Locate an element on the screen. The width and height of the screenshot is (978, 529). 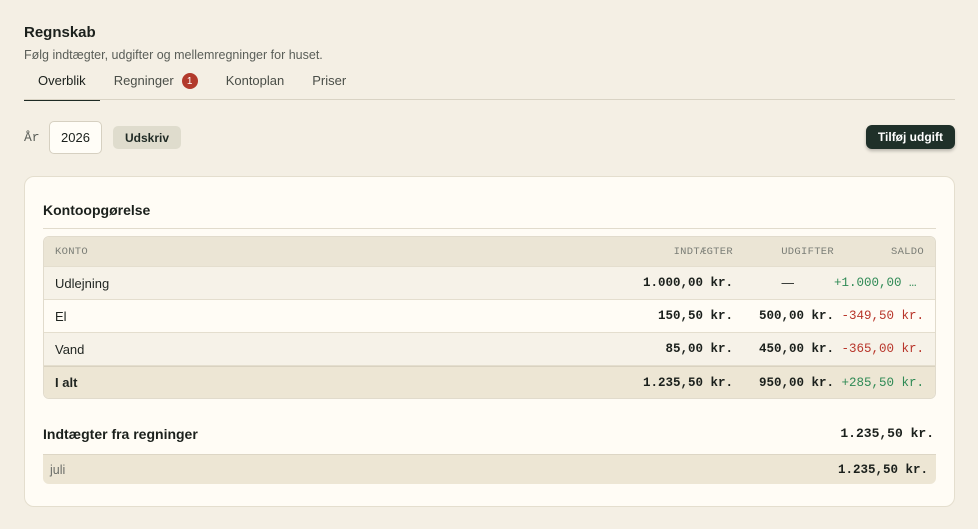
page-title: Regnskab is located at coordinates (60, 32).